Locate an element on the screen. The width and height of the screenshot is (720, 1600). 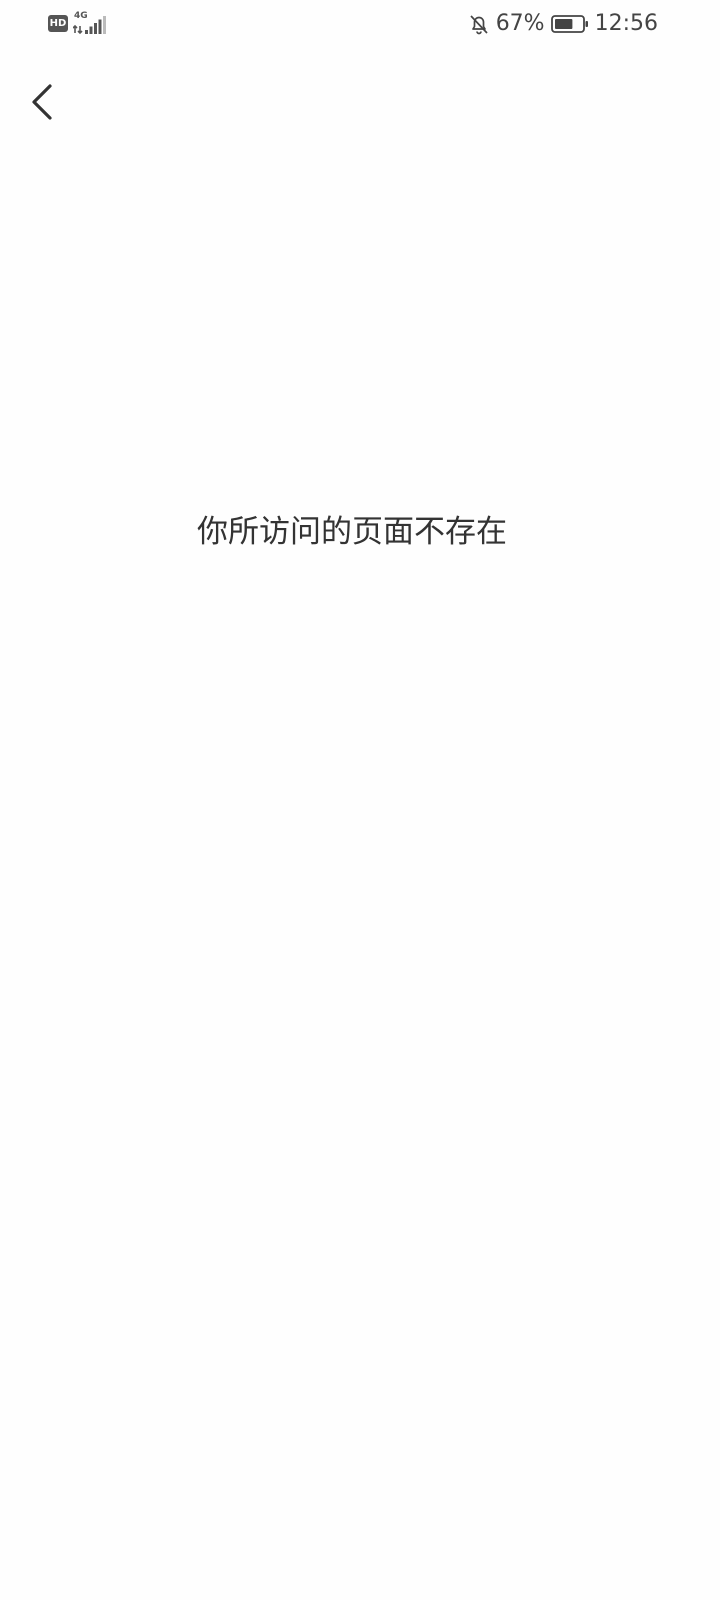
hd-badge: HD is located at coordinates (58, 23).